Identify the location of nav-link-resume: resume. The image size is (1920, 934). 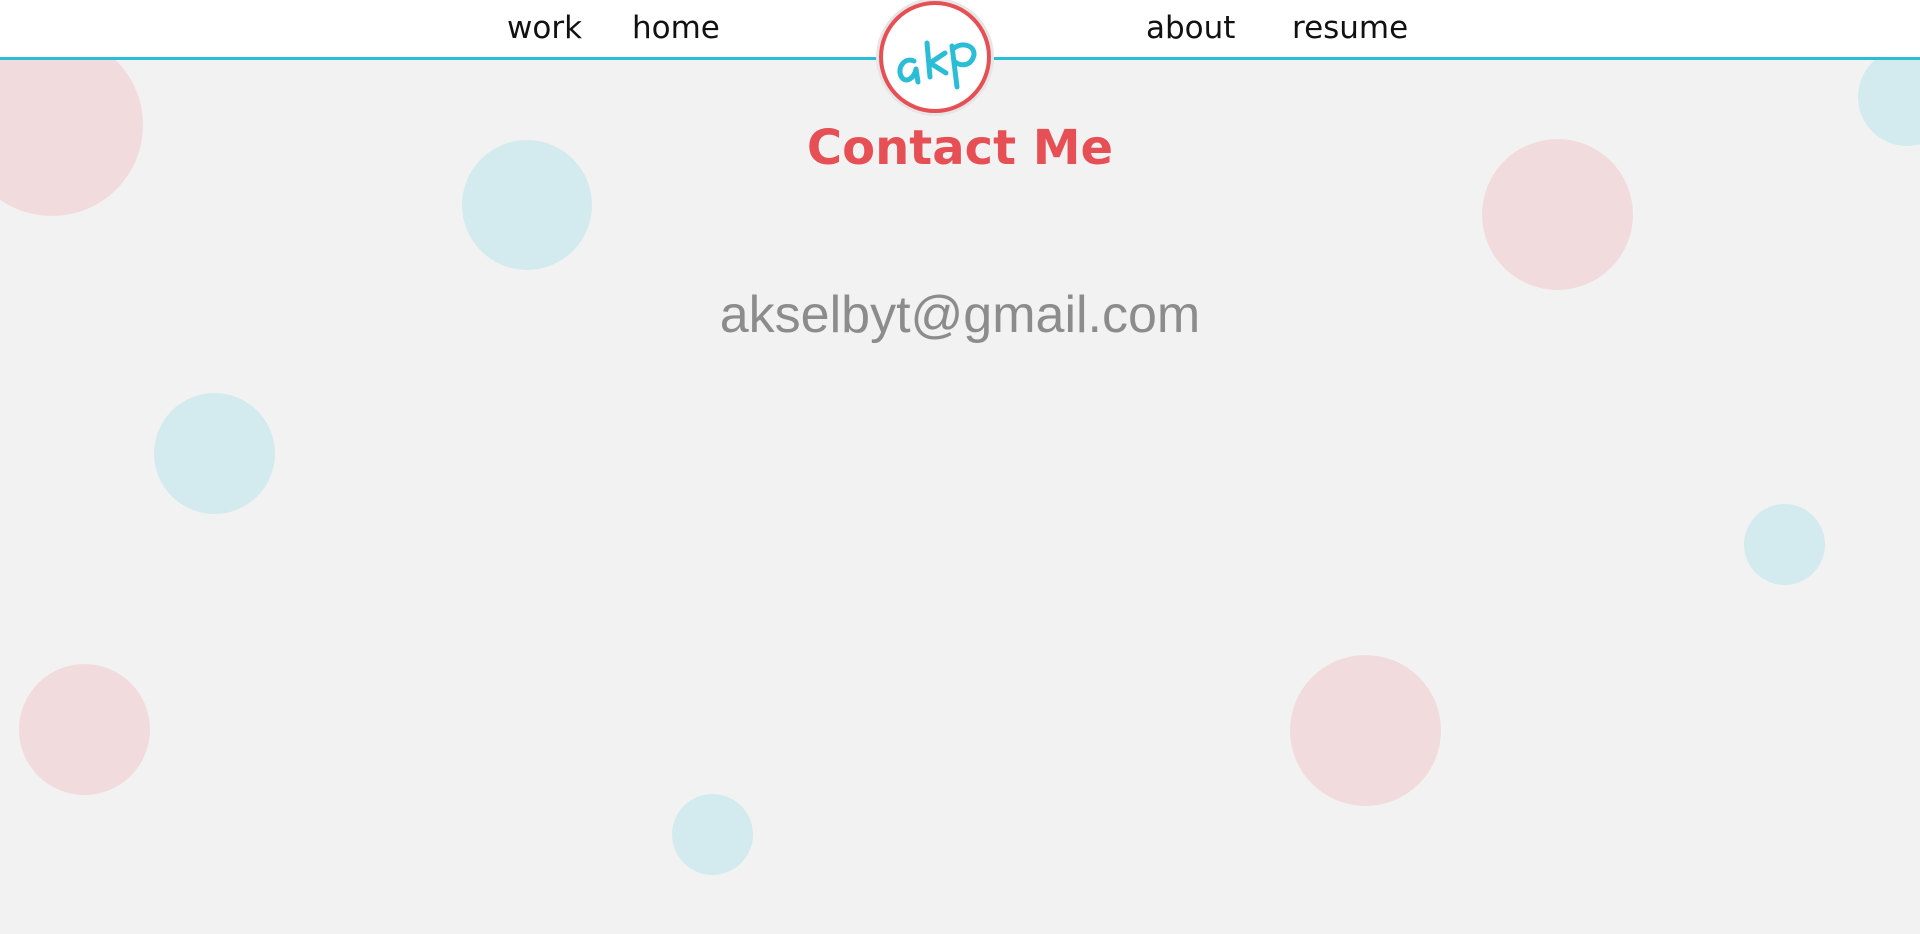
(1350, 28).